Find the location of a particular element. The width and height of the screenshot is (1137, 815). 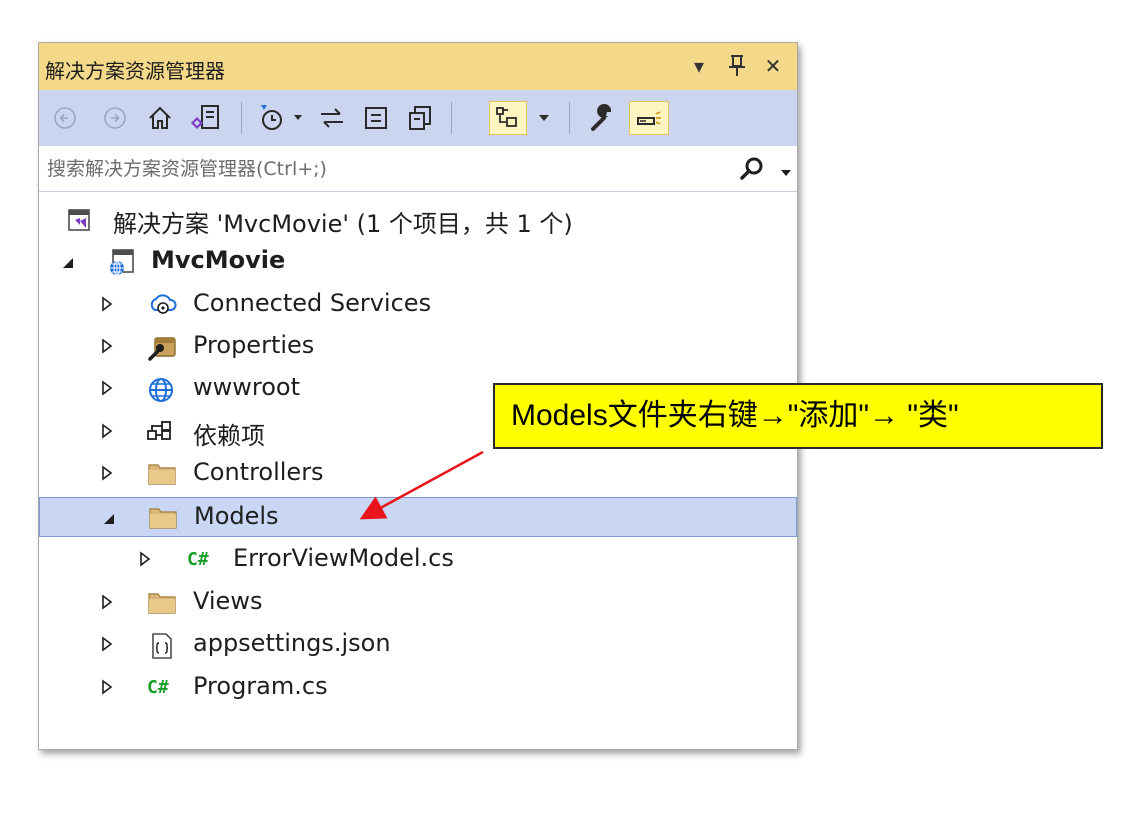

panel-titlebar: 解决方案资源管理器 ▾ ✕ is located at coordinates (418, 66).